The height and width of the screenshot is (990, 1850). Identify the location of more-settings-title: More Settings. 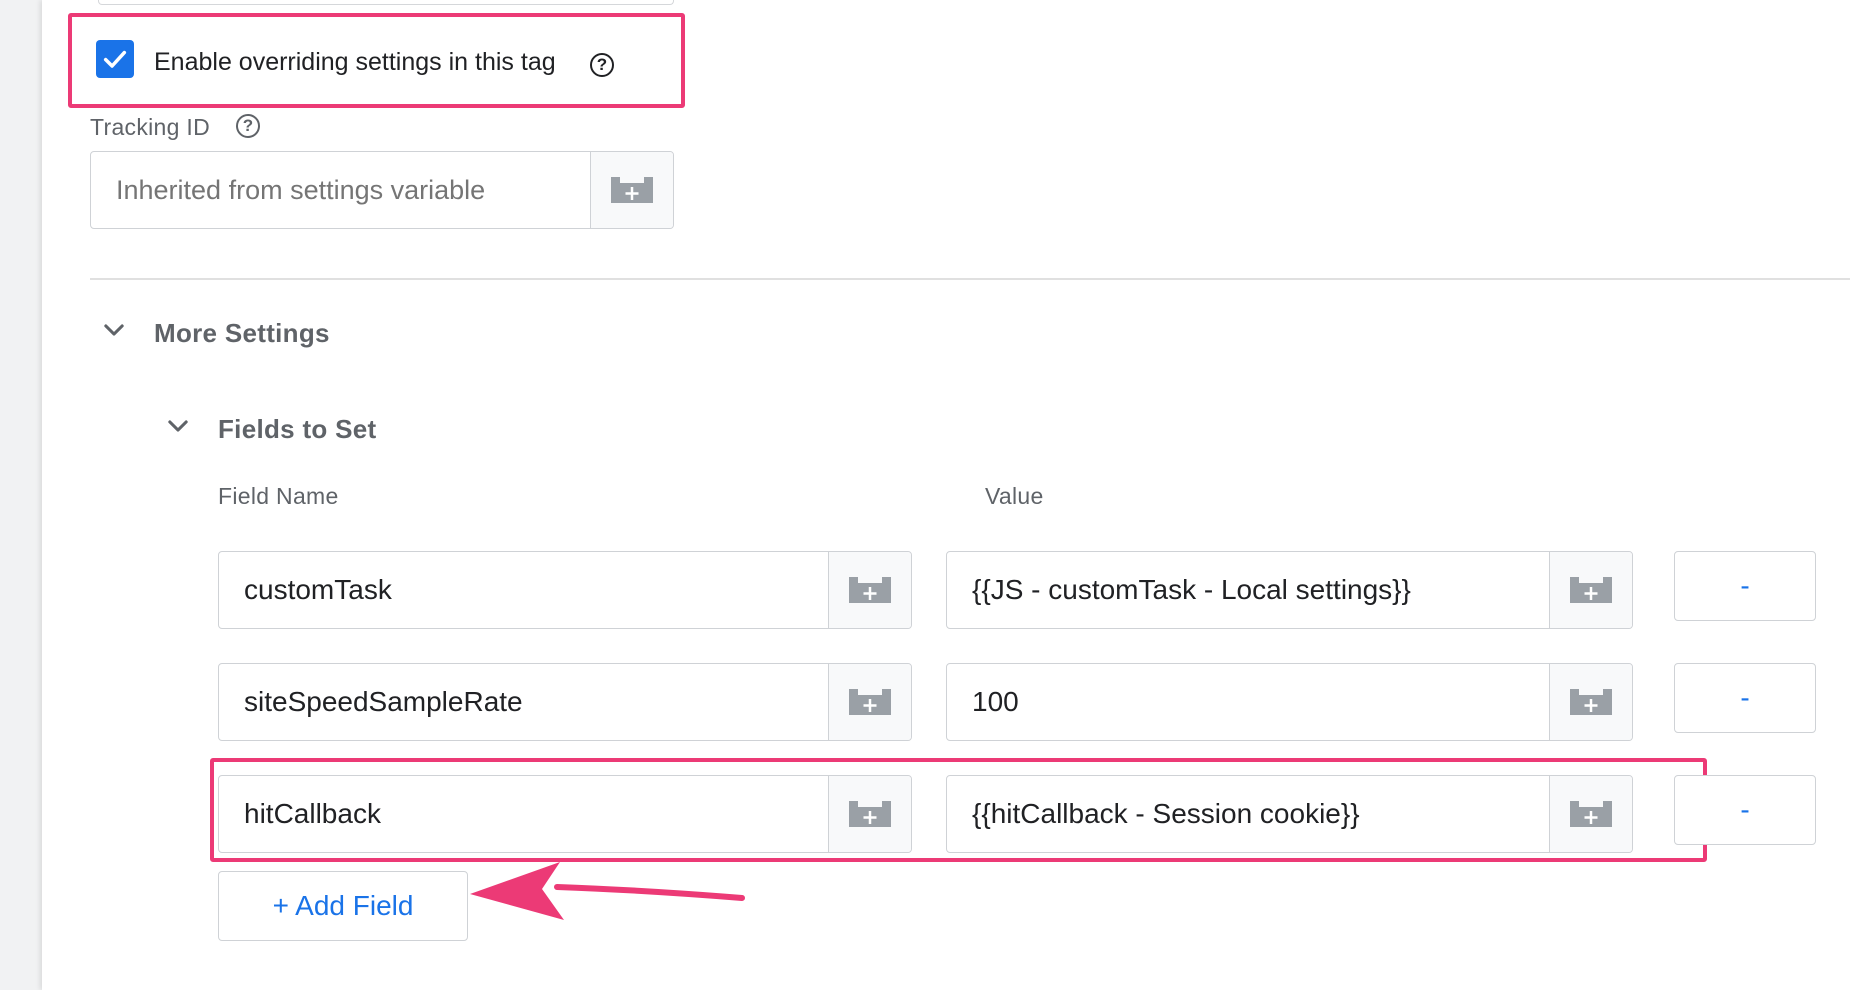
(242, 333).